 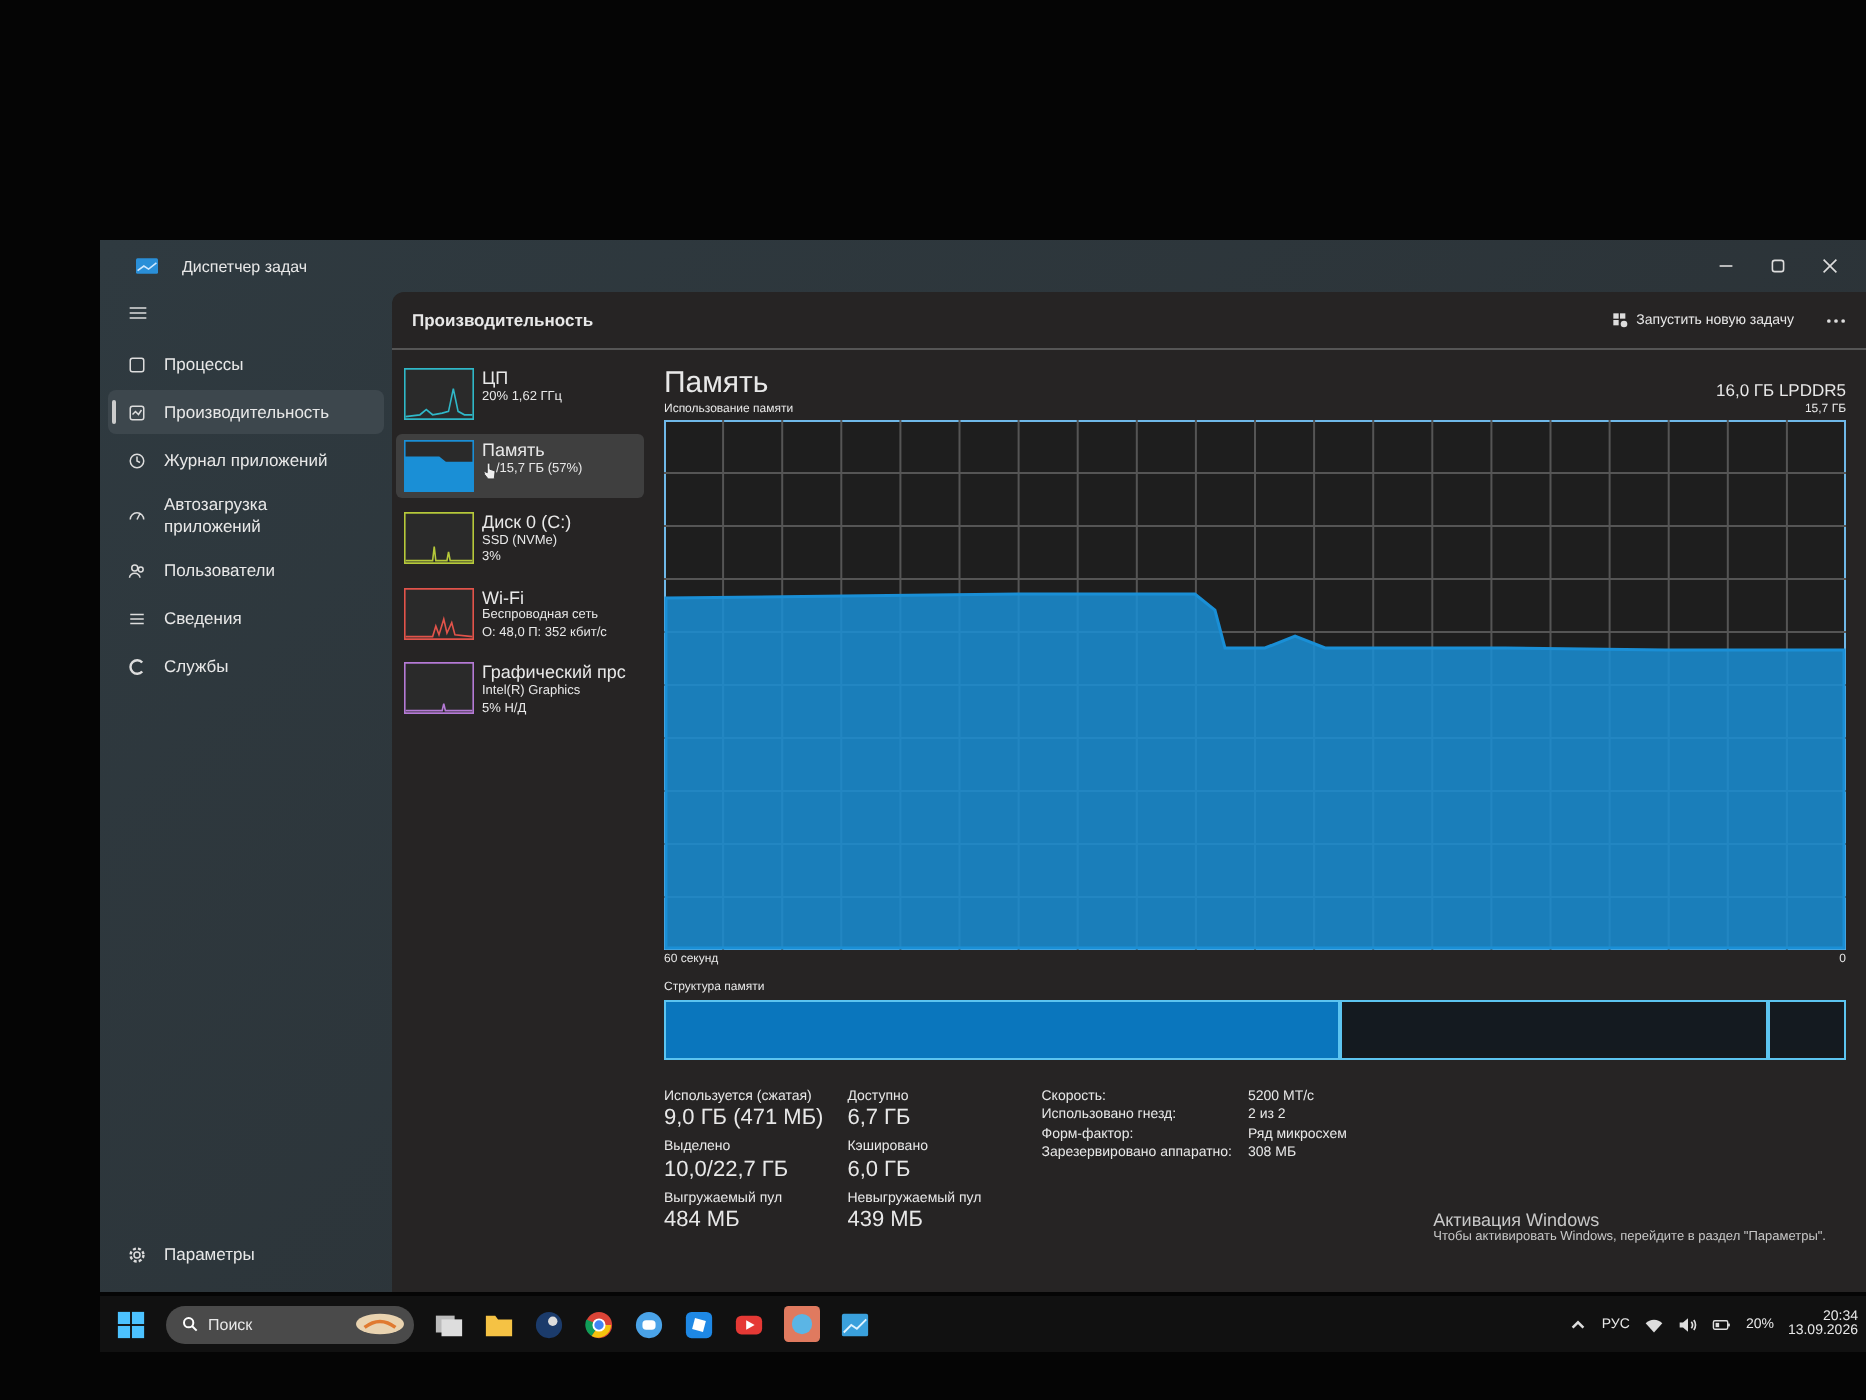 I want to click on search-field: Поиск, so click(x=290, y=1324).